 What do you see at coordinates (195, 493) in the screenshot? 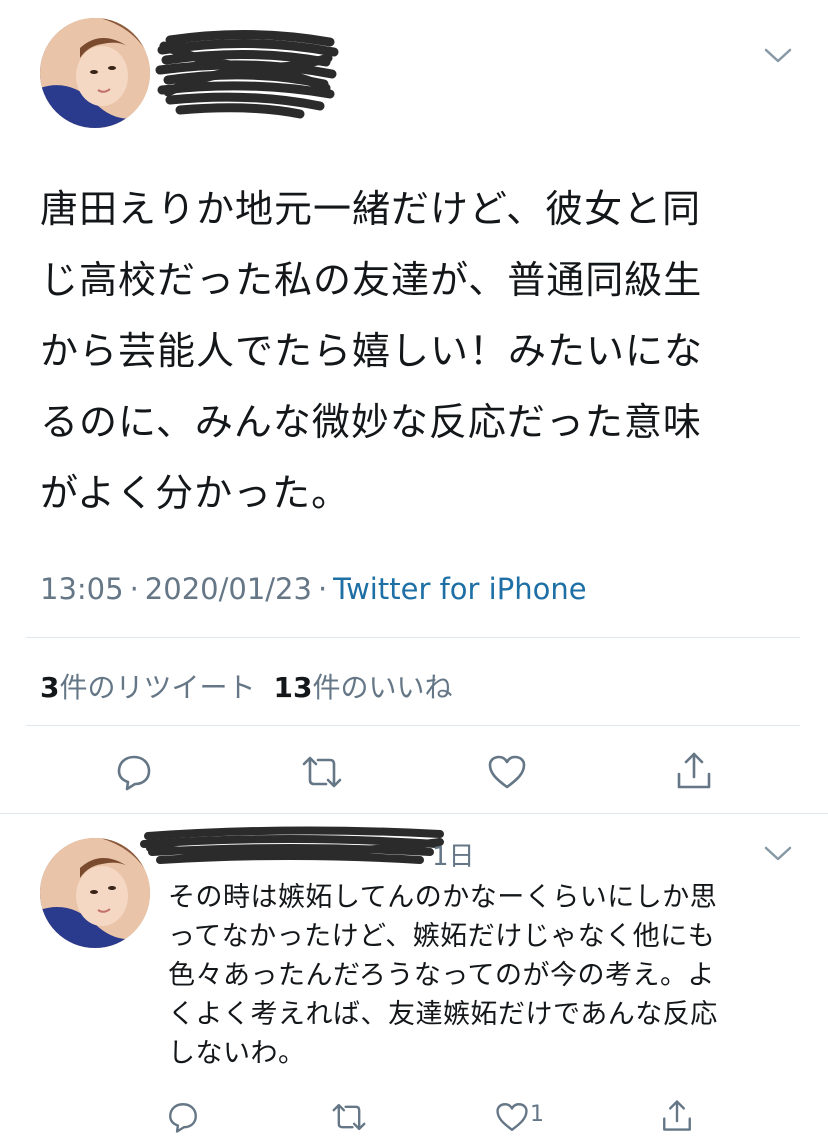
I see `tweet-text-line: がよく分かった。` at bounding box center [195, 493].